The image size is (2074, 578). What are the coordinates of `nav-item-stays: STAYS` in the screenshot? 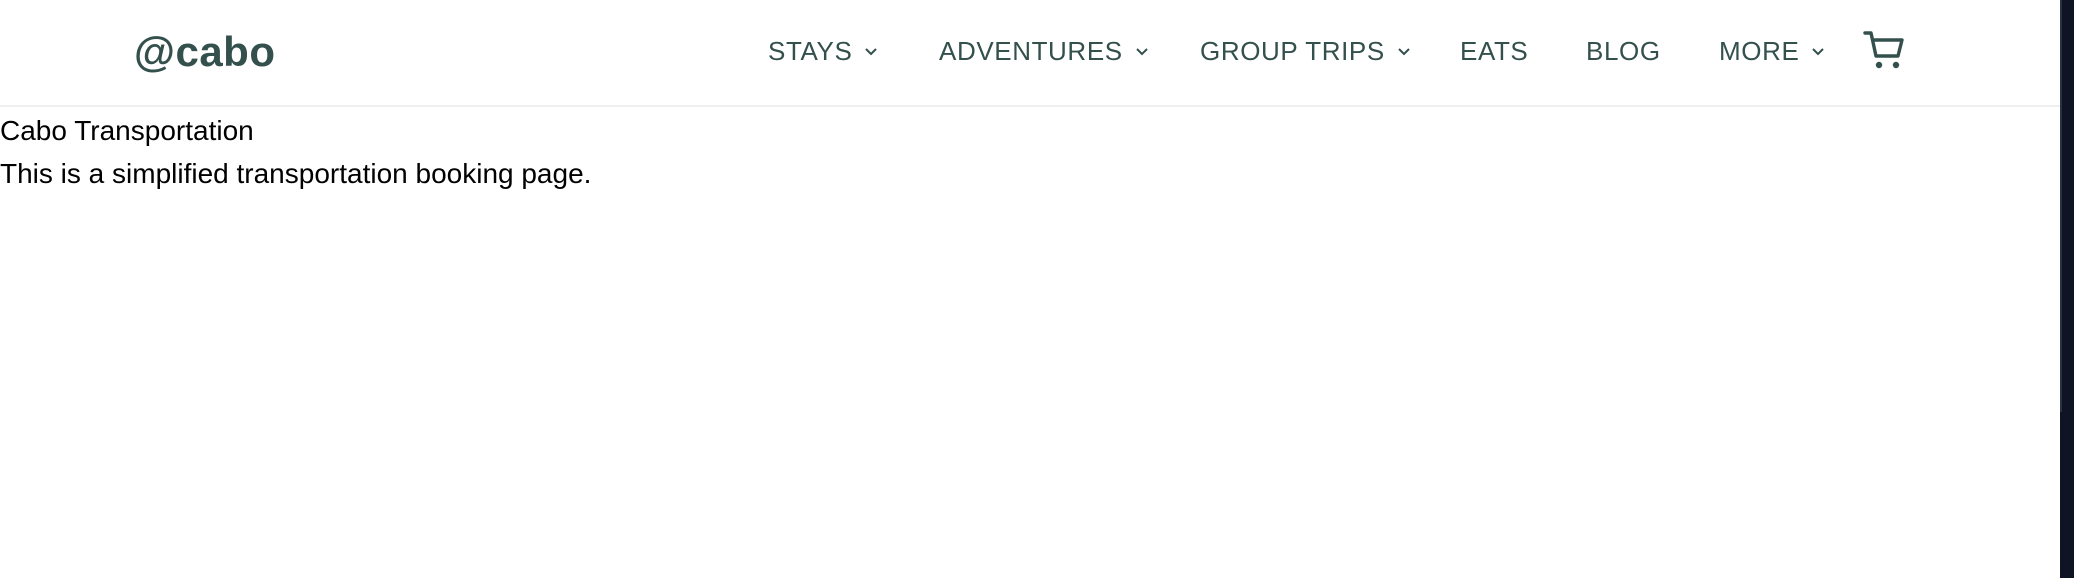 It's located at (823, 51).